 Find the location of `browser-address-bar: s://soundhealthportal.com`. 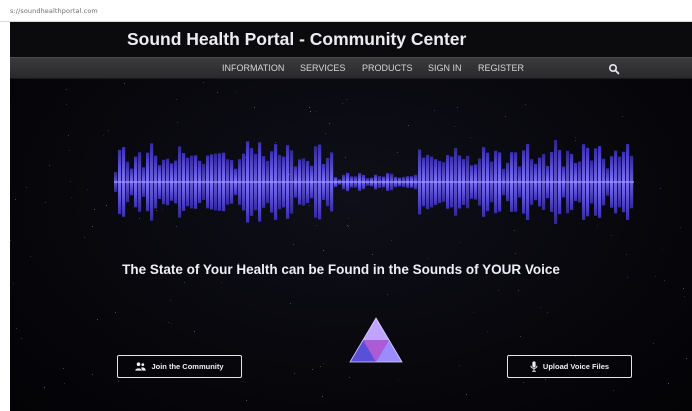

browser-address-bar: s://soundhealthportal.com is located at coordinates (346, 11).